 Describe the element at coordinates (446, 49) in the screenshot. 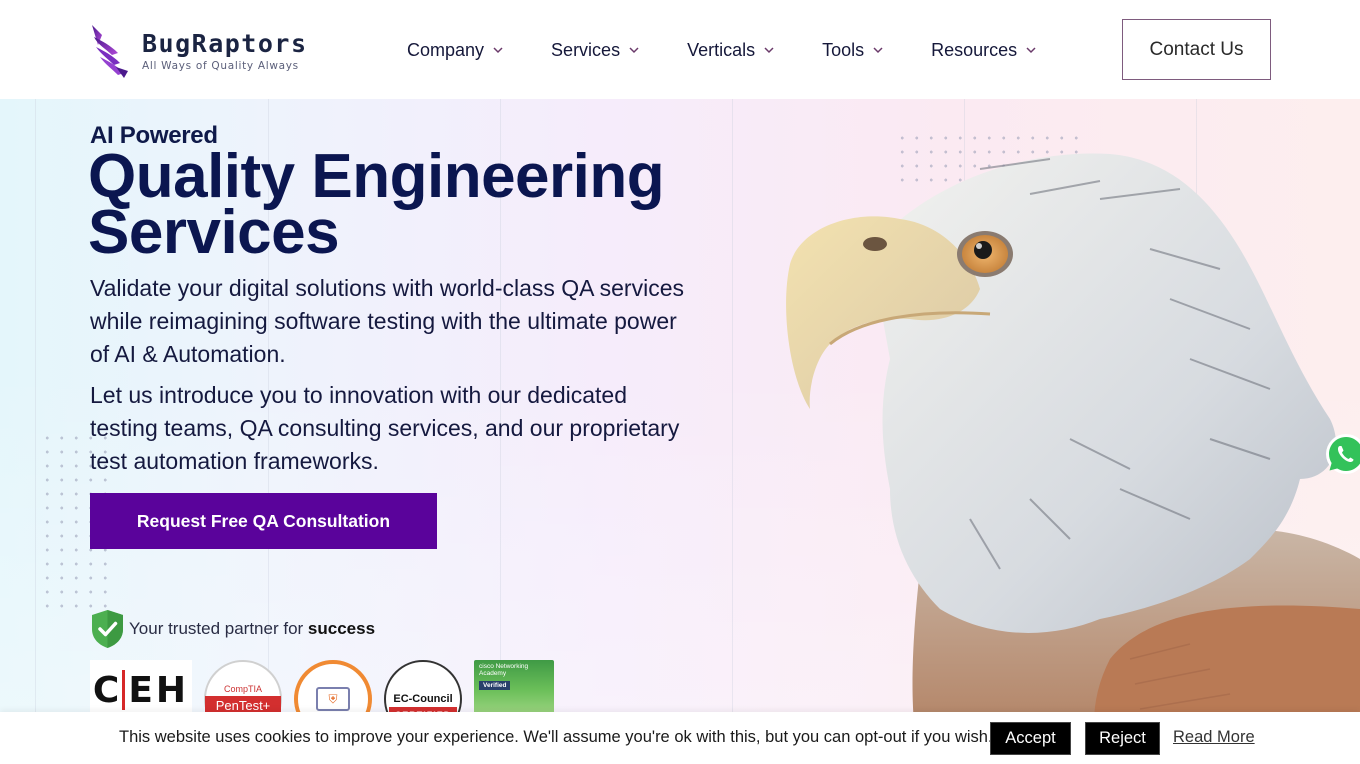

I see `nav-label: Company` at that location.